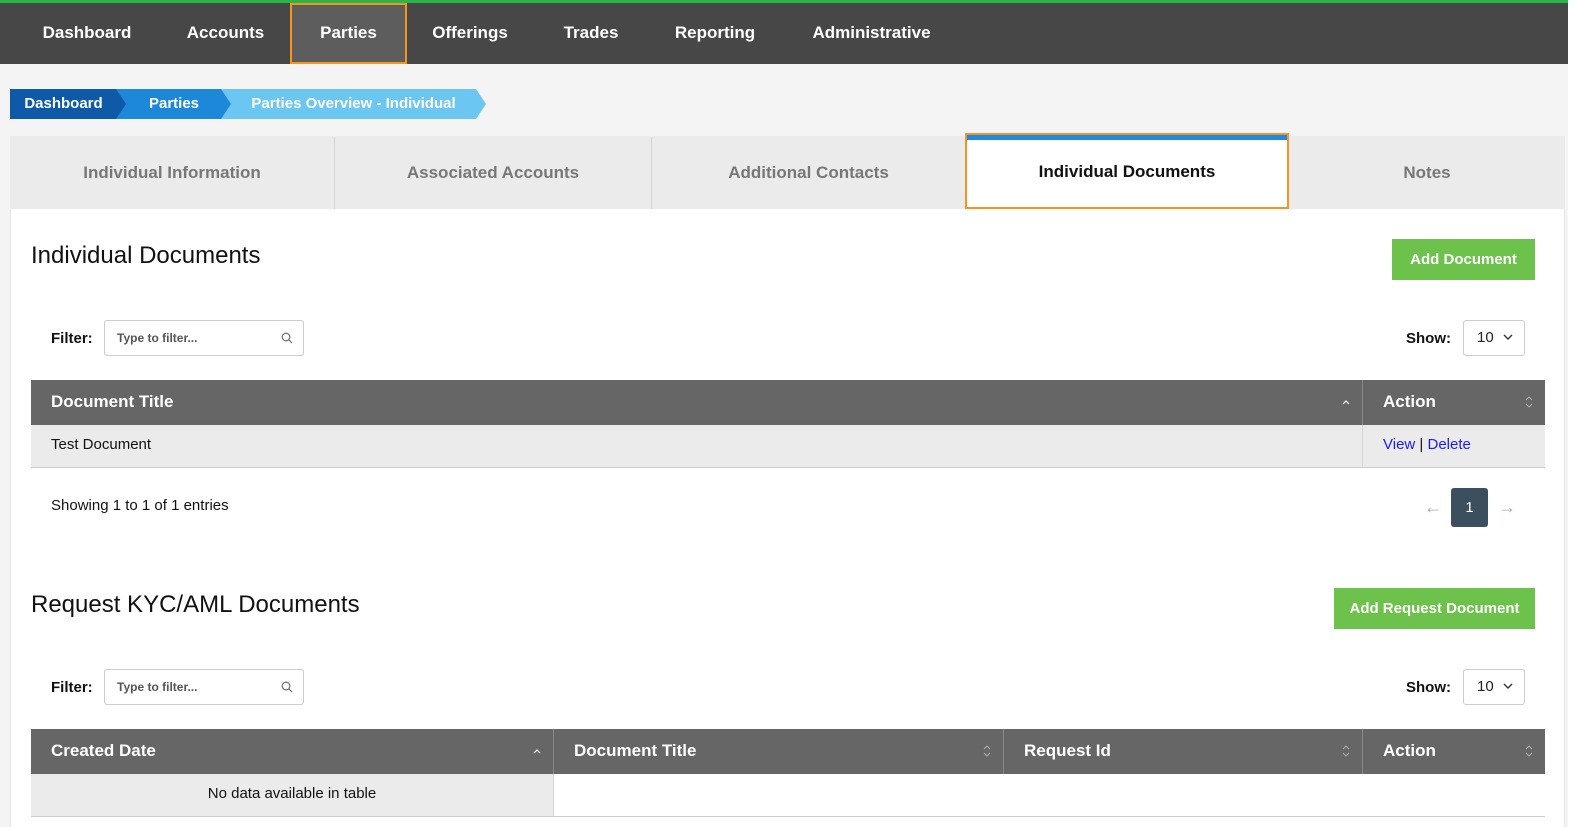 The width and height of the screenshot is (1574, 827). What do you see at coordinates (195, 604) in the screenshot?
I see `section-title-kyc: Request KYC/AML Documents` at bounding box center [195, 604].